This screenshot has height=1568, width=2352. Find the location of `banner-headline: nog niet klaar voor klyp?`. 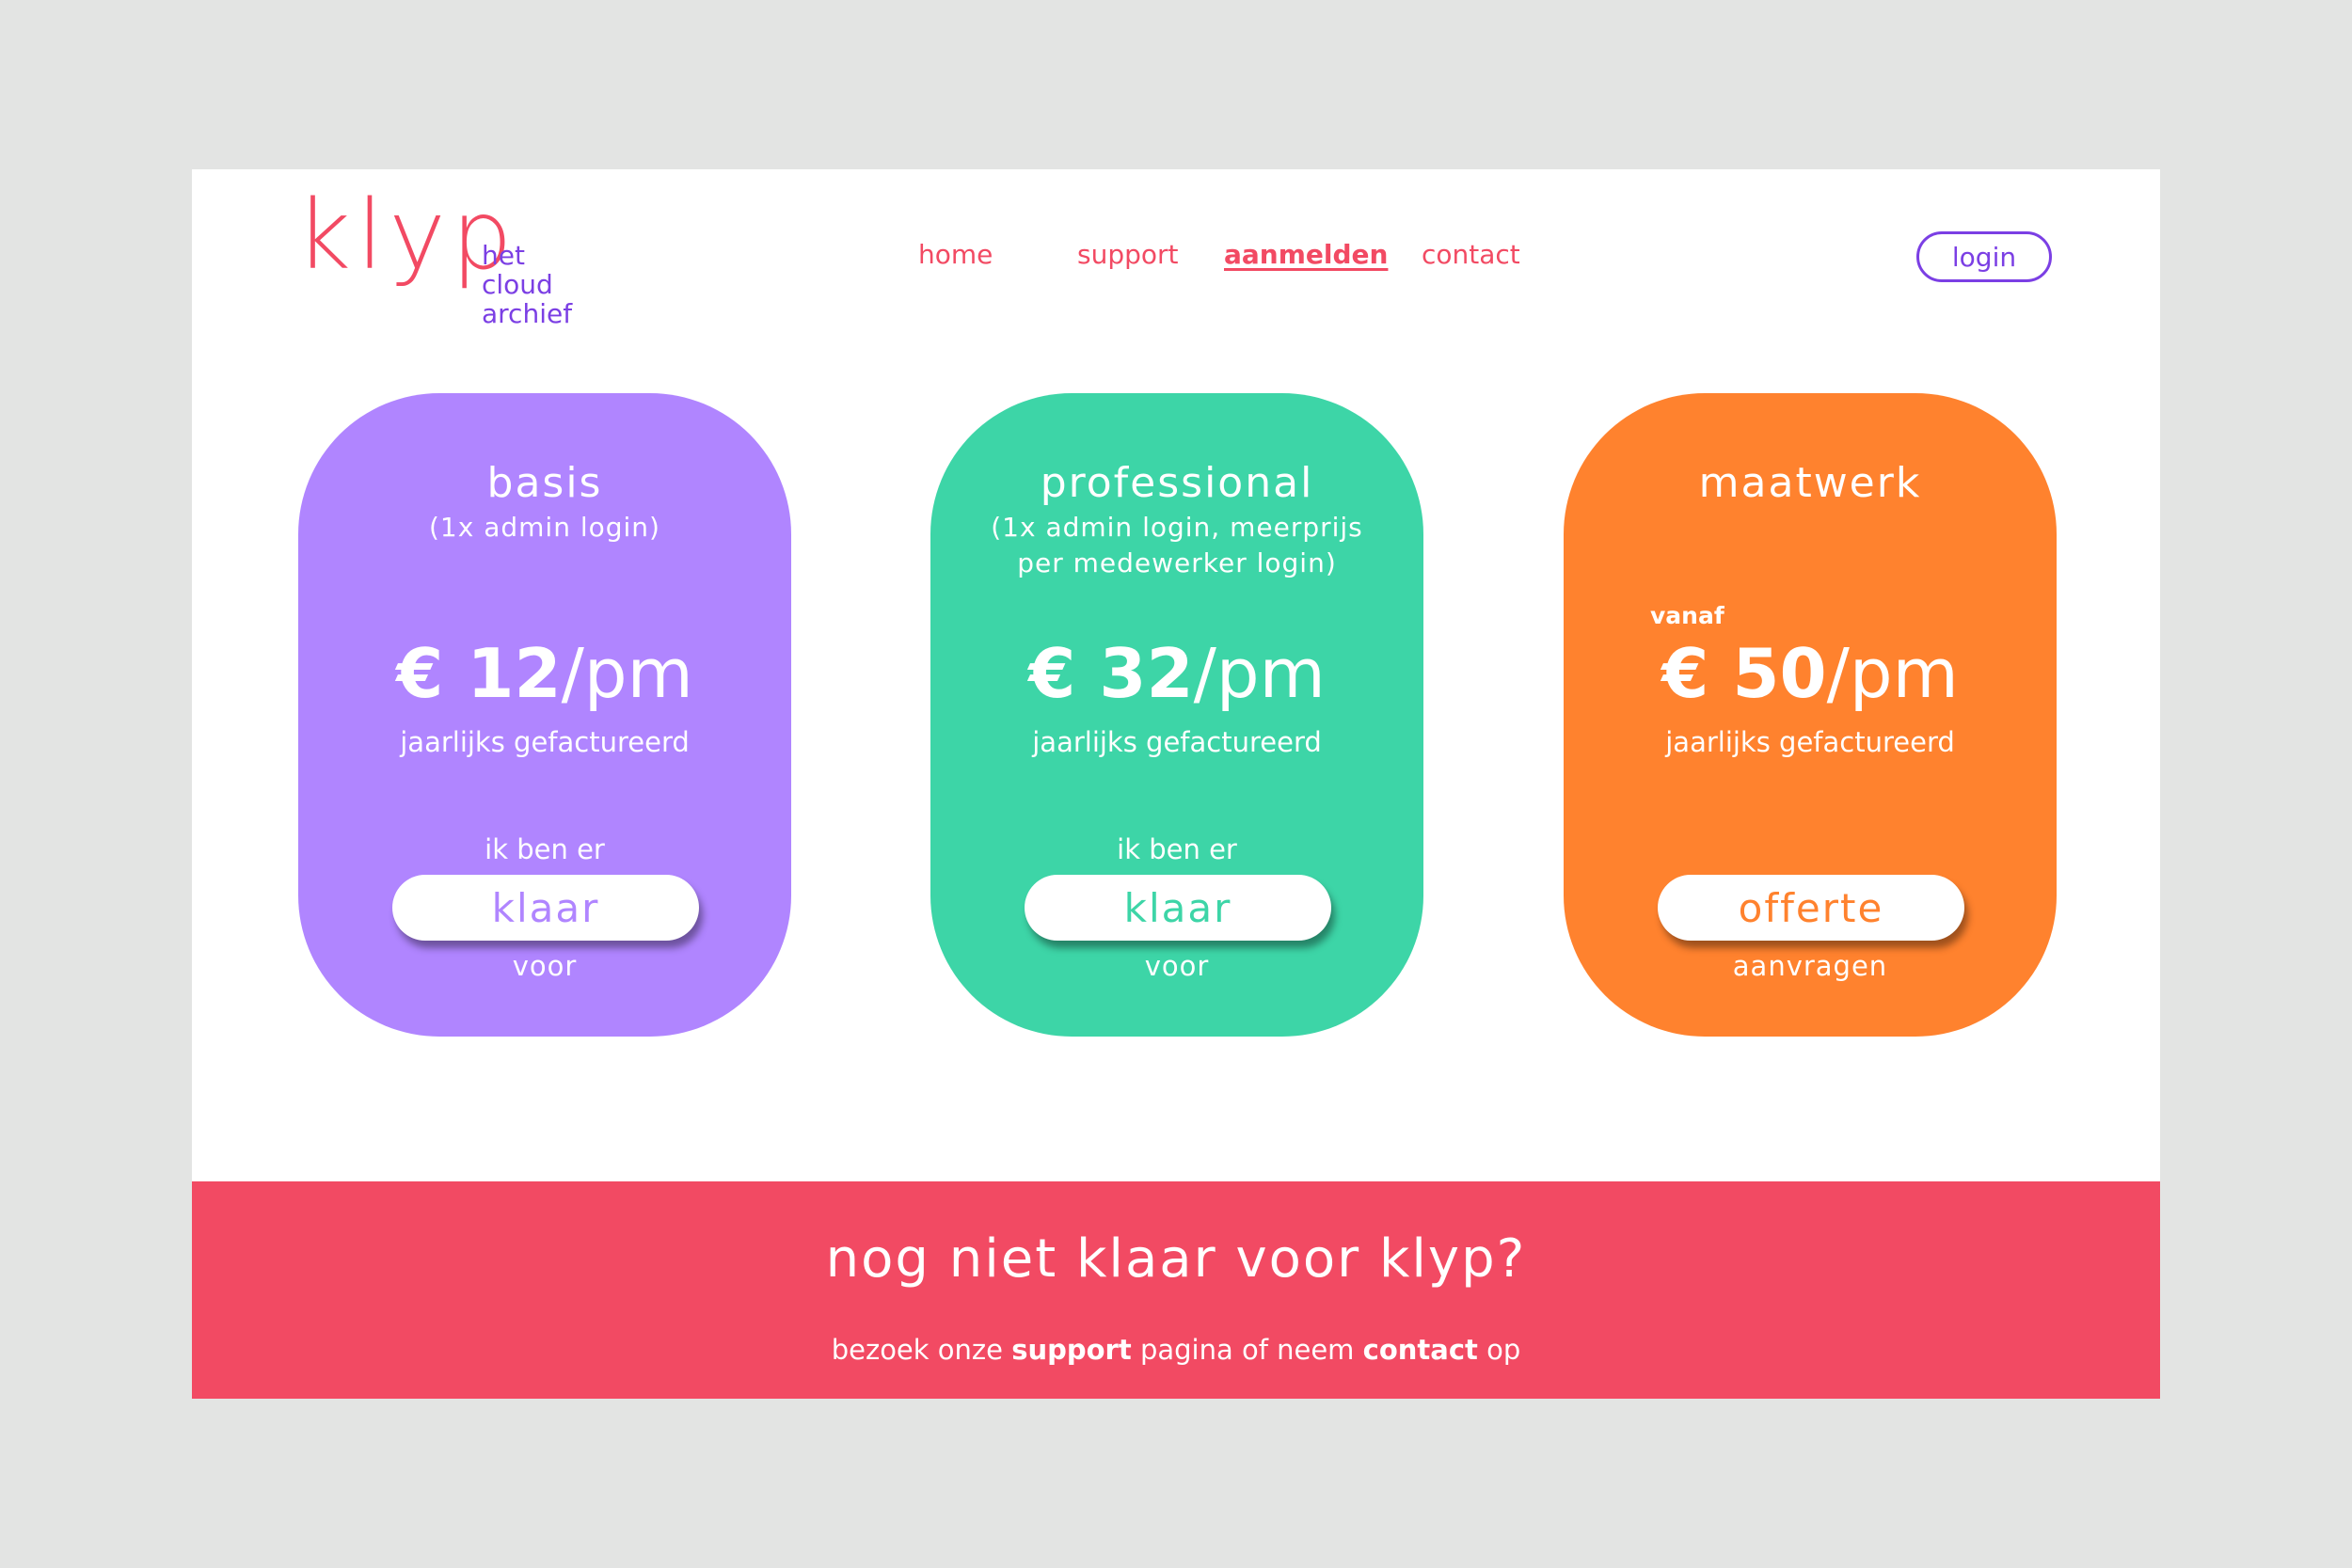

banner-headline: nog niet klaar voor klyp? is located at coordinates (1176, 1259).